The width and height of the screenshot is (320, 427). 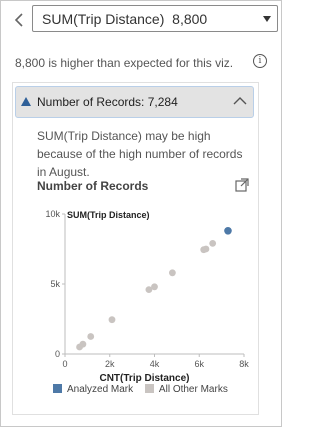 What do you see at coordinates (100, 389) in the screenshot?
I see `legend-label-analyzed: Analyzed Mark` at bounding box center [100, 389].